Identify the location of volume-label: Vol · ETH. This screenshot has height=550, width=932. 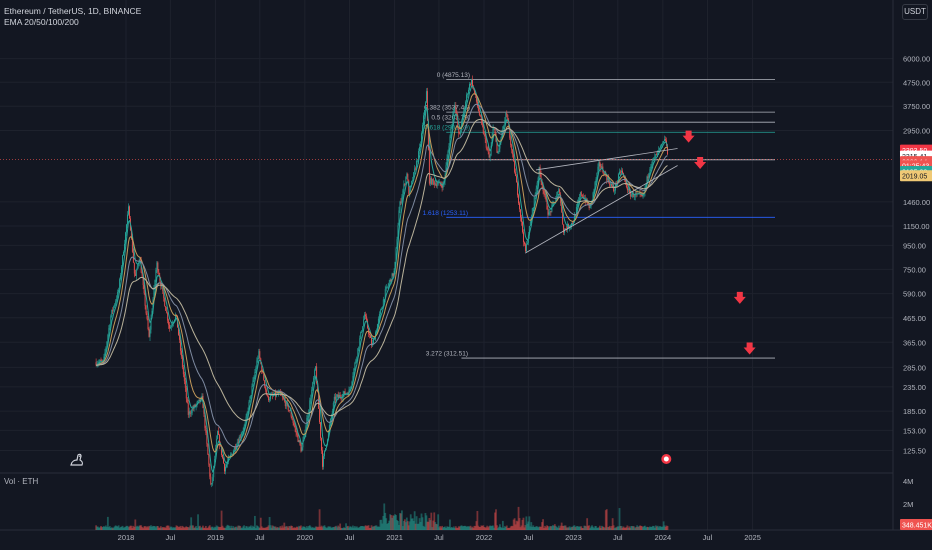
(21, 481).